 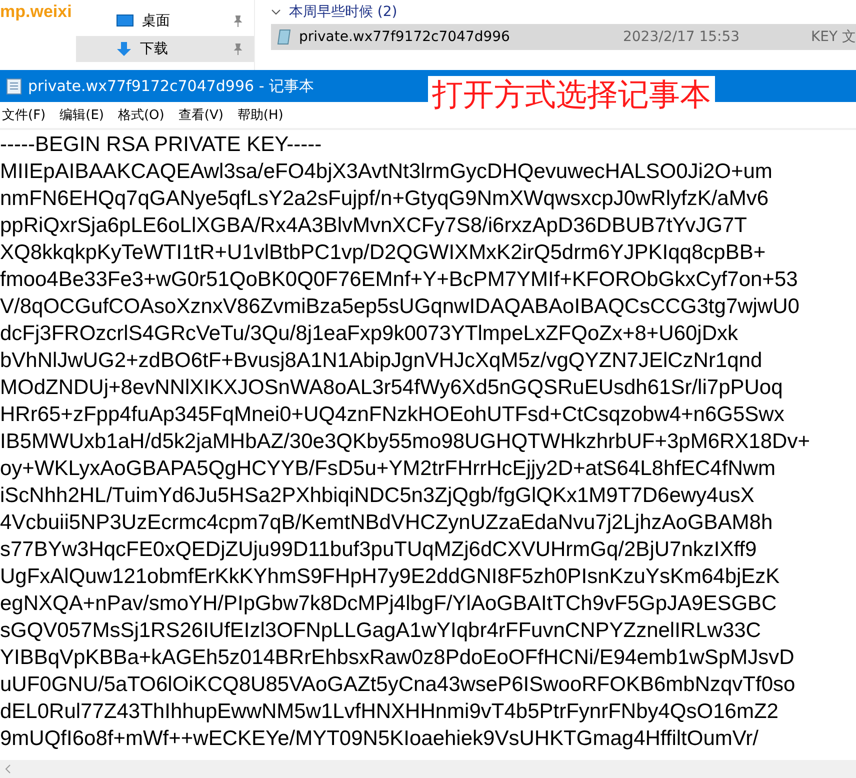 What do you see at coordinates (36, 11) in the screenshot?
I see `url-text: mp.weixi` at bounding box center [36, 11].